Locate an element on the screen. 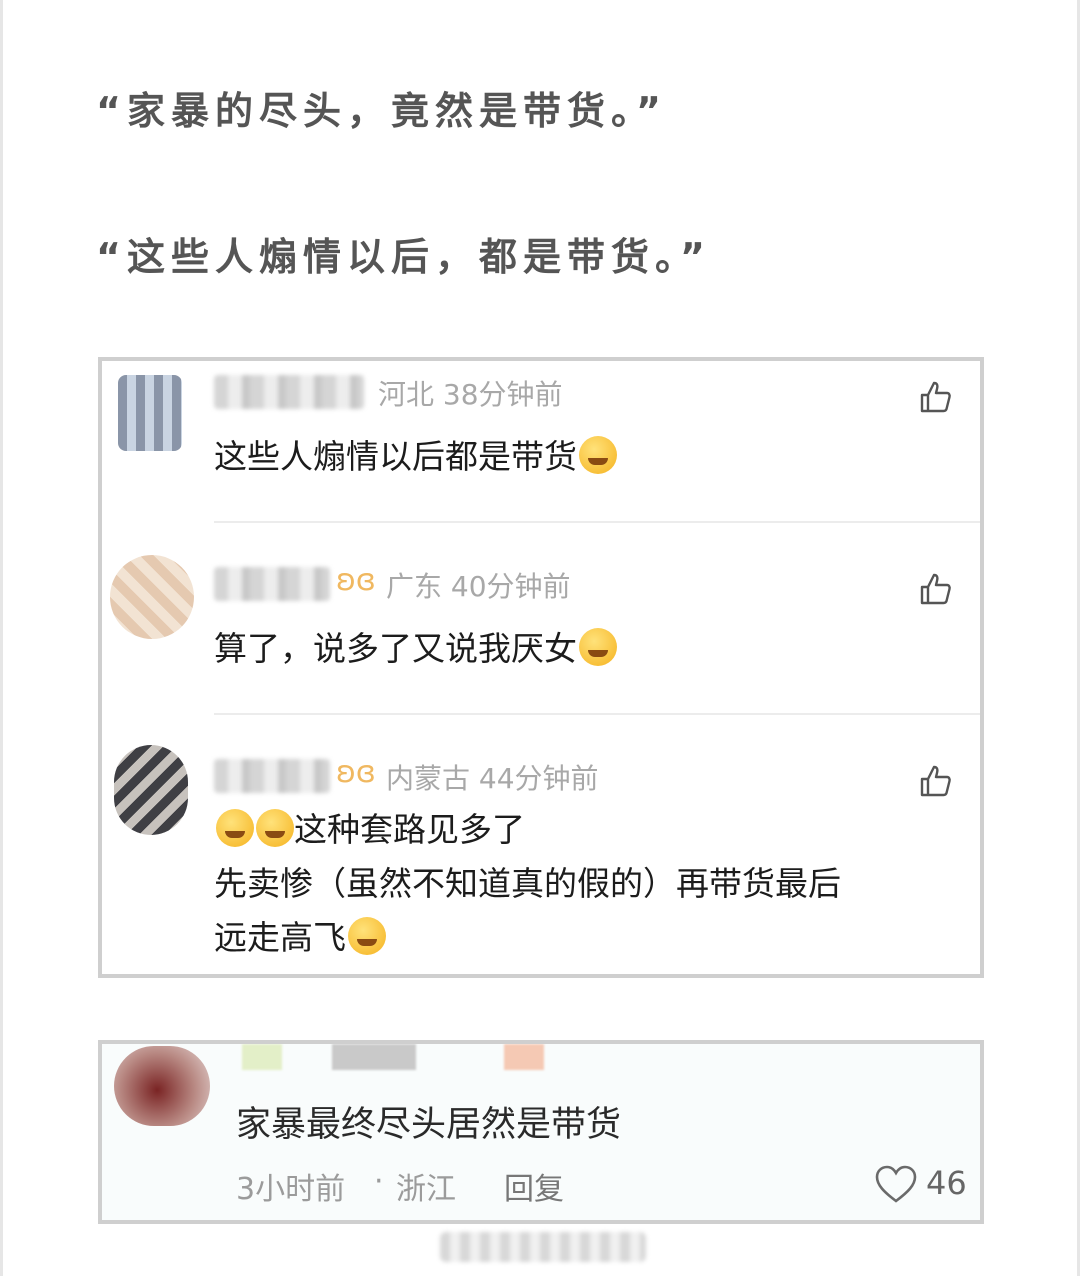  comment-location: 内蒙古 is located at coordinates (428, 778).